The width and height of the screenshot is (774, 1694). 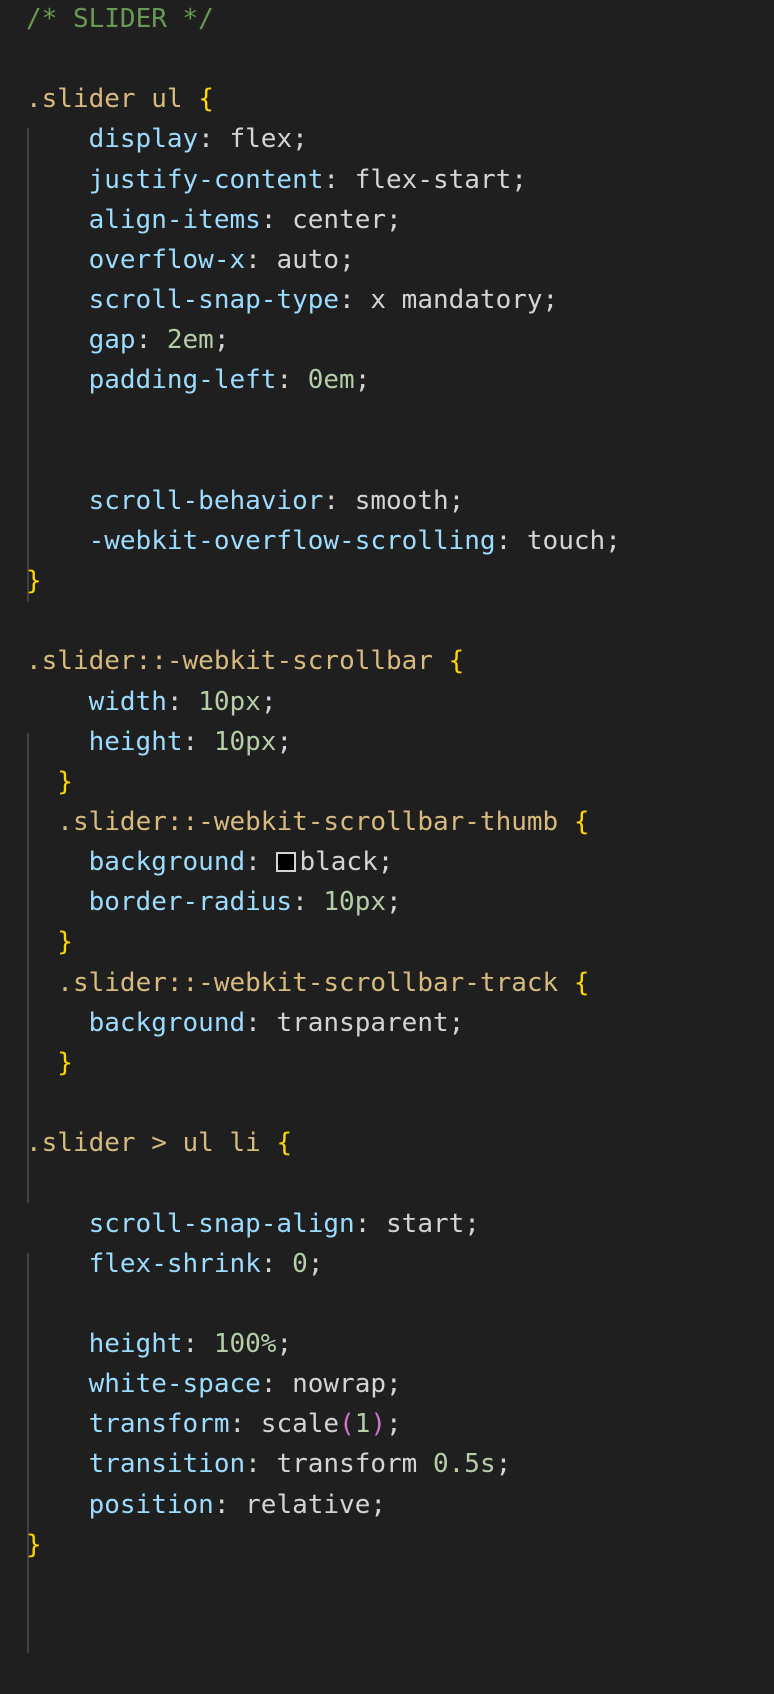 I want to click on color-swatch-icon, so click(x=286, y=862).